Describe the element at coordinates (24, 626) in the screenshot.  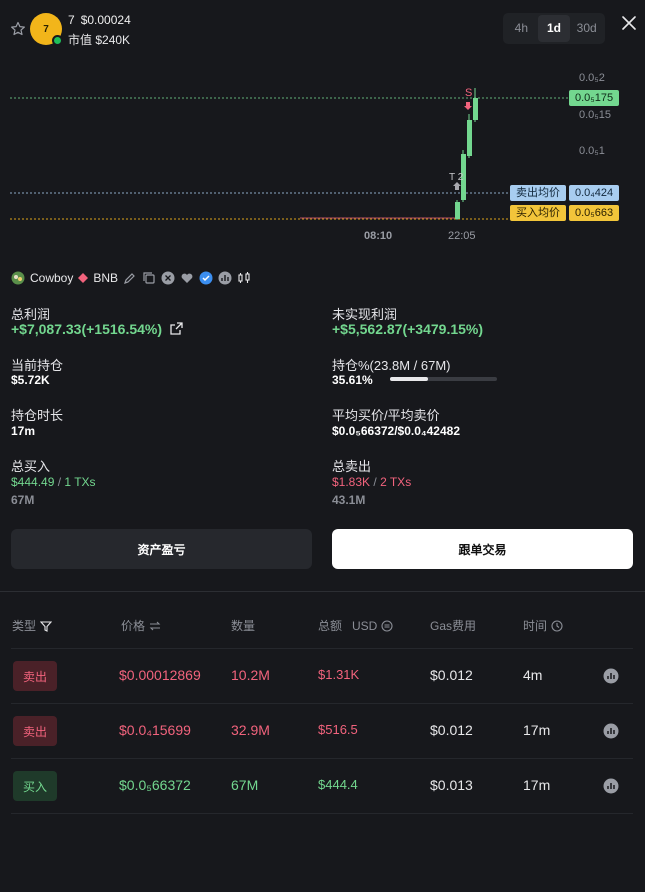
I see `header-type-label: 类型` at that location.